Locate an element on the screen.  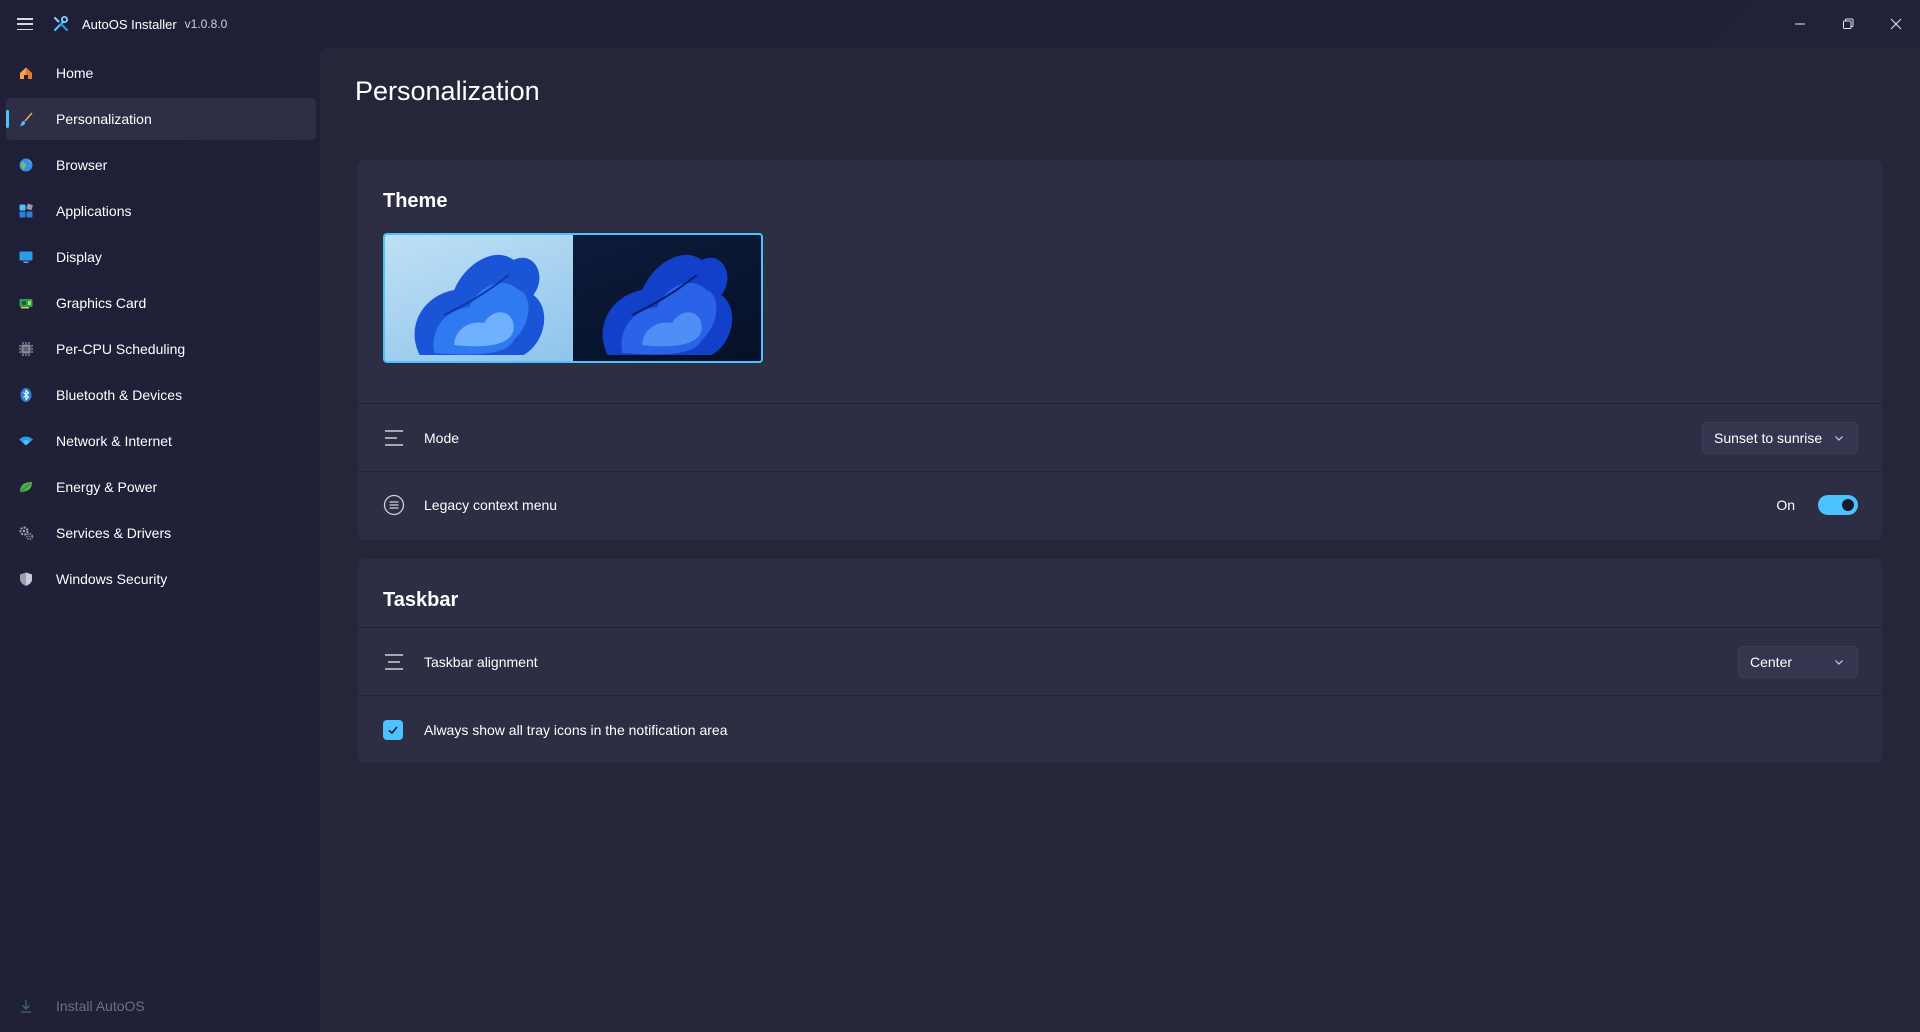
sidebar-item-applications: Applications is located at coordinates (161, 211).